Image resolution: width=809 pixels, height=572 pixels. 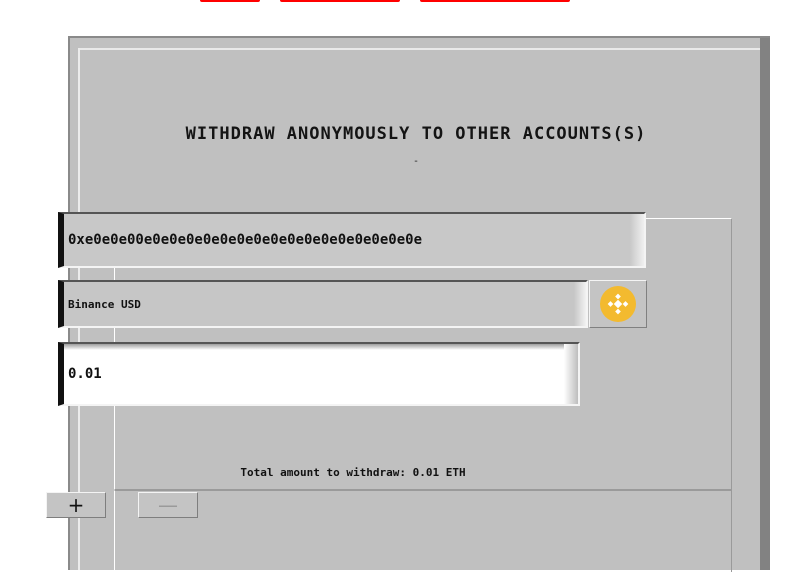 What do you see at coordinates (323, 304) in the screenshot?
I see `token-select: Binance USD` at bounding box center [323, 304].